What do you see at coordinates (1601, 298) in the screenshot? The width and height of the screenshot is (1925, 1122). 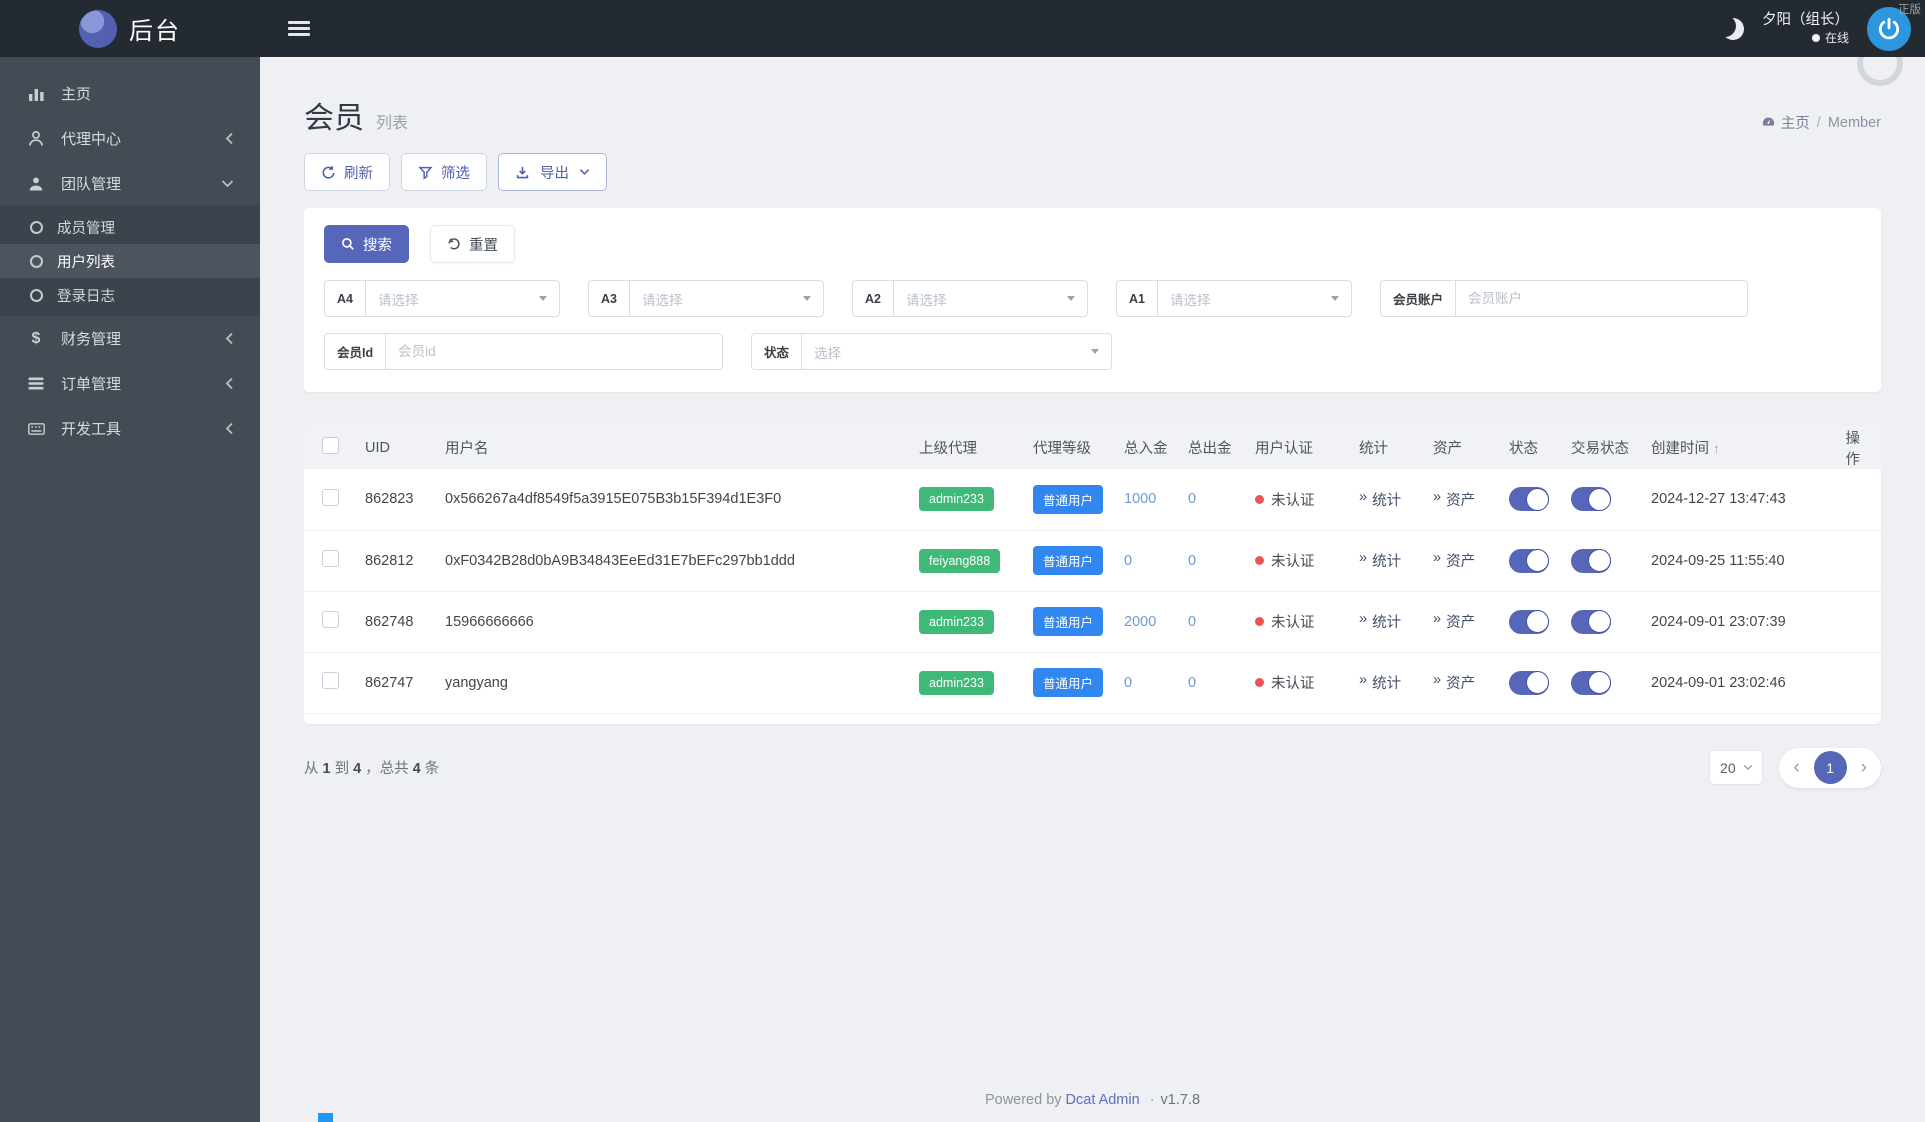 I see `member-account-input` at bounding box center [1601, 298].